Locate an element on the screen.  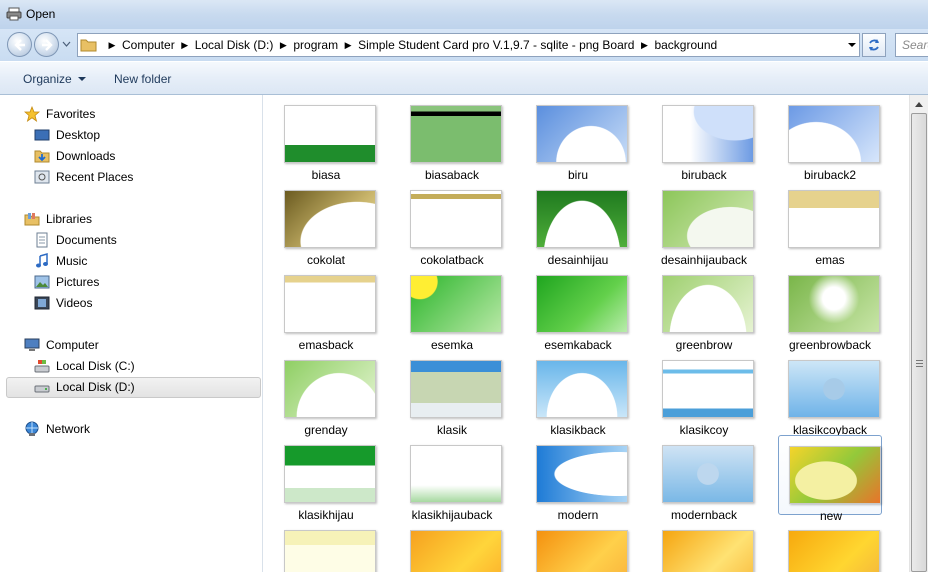
file-item: klasikback is located at coordinates (578, 393).